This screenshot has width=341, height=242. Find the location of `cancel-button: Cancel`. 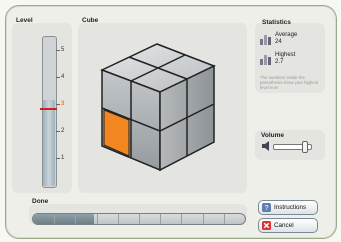

cancel-button: Cancel is located at coordinates (288, 225).